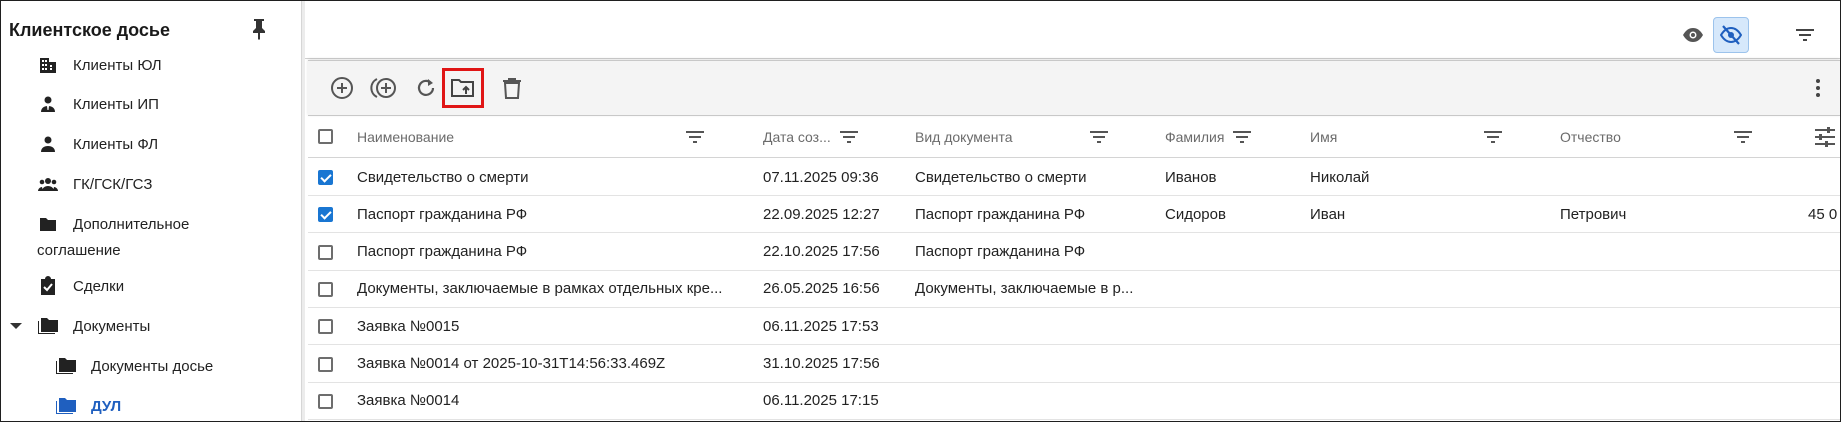  I want to click on group-icon, so click(48, 184).